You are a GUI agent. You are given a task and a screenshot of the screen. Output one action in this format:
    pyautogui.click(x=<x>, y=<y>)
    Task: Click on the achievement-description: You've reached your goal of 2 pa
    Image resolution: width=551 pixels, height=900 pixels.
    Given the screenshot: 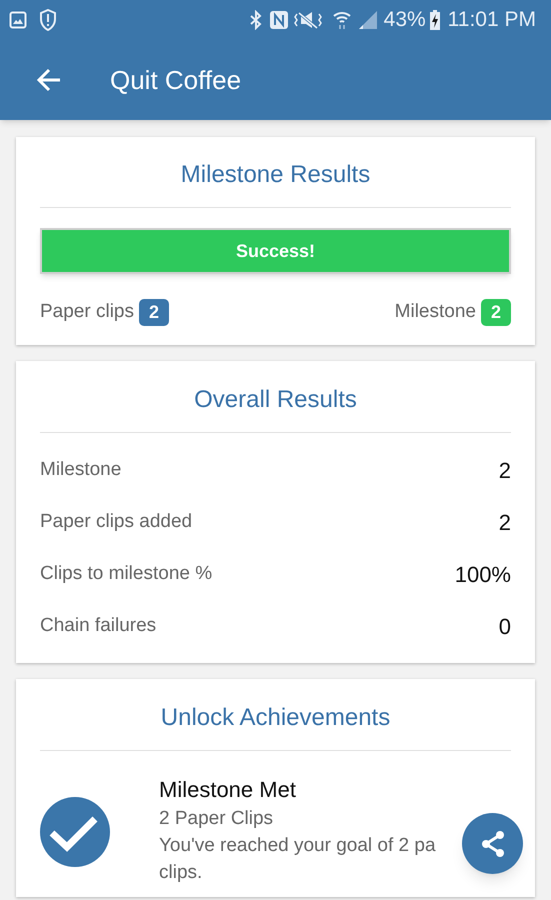 What is the action you would take?
    pyautogui.click(x=297, y=846)
    